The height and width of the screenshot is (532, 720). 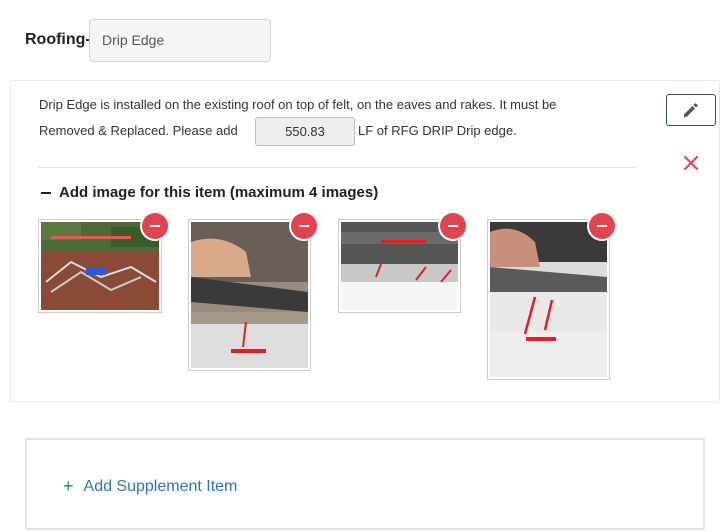 I want to click on divider, so click(x=337, y=167).